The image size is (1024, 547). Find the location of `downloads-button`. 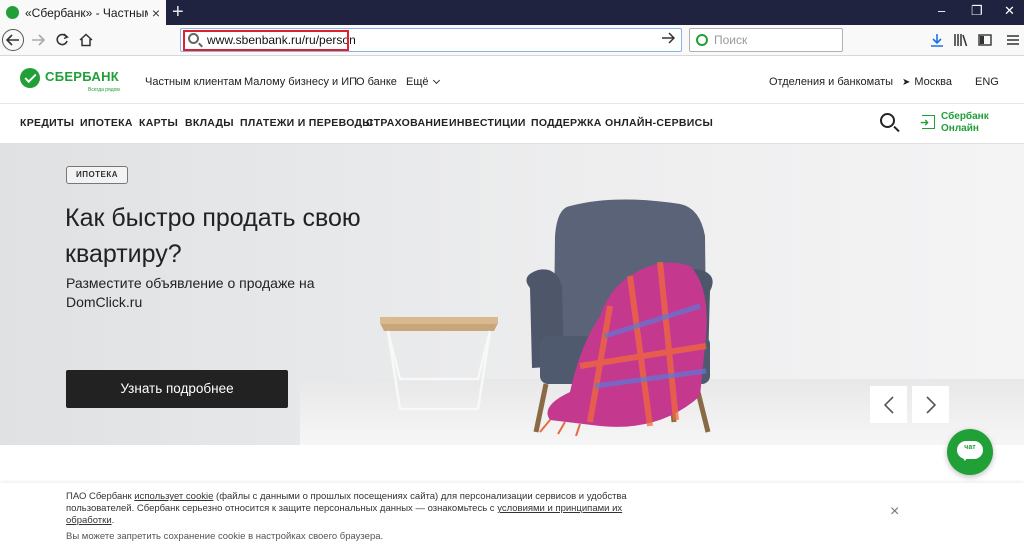

downloads-button is located at coordinates (937, 40).